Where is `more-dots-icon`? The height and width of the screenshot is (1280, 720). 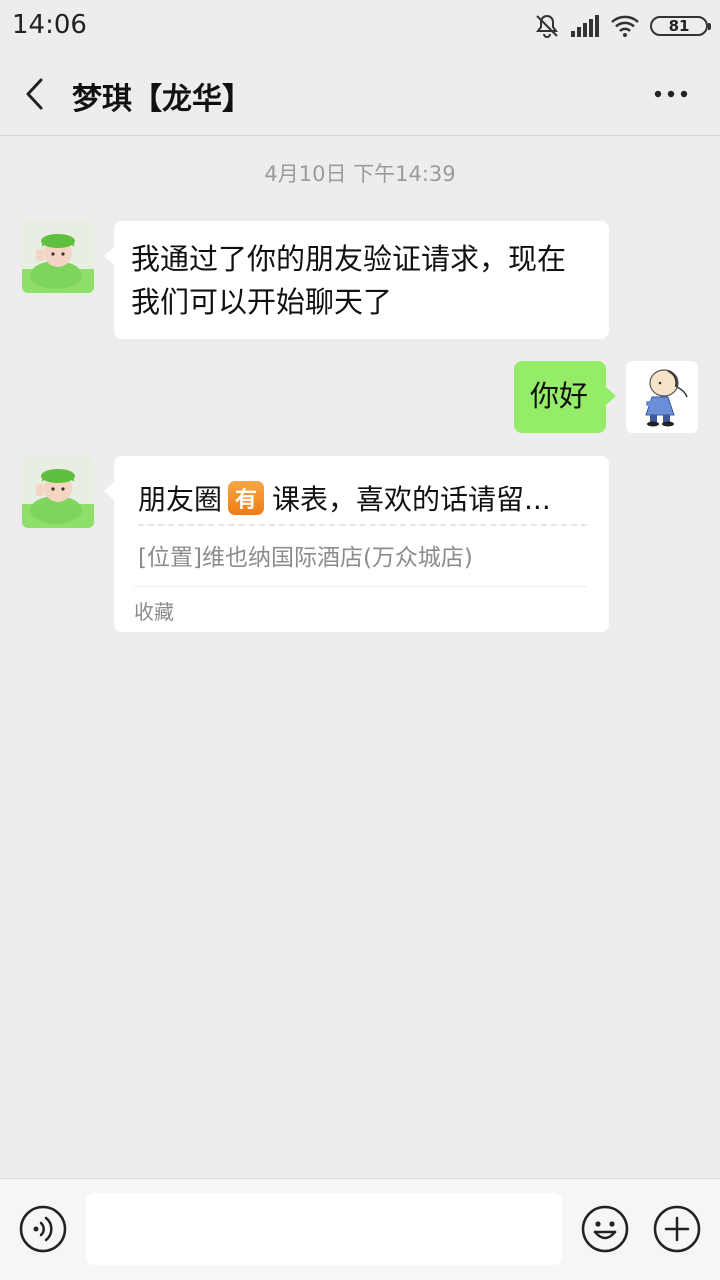
more-dots-icon is located at coordinates (671, 94).